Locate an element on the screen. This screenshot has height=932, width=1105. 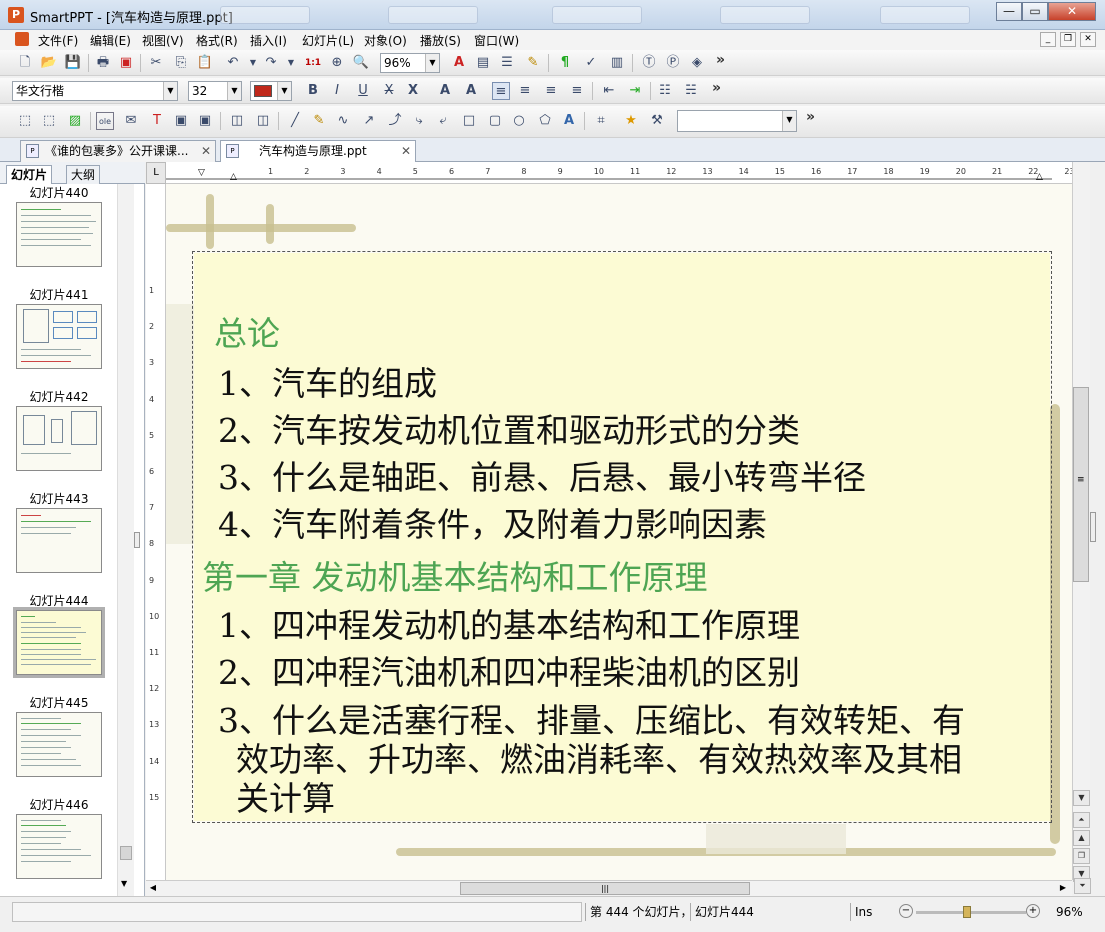
curved-connector-icon: ⤶ is located at coordinates (443, 121).